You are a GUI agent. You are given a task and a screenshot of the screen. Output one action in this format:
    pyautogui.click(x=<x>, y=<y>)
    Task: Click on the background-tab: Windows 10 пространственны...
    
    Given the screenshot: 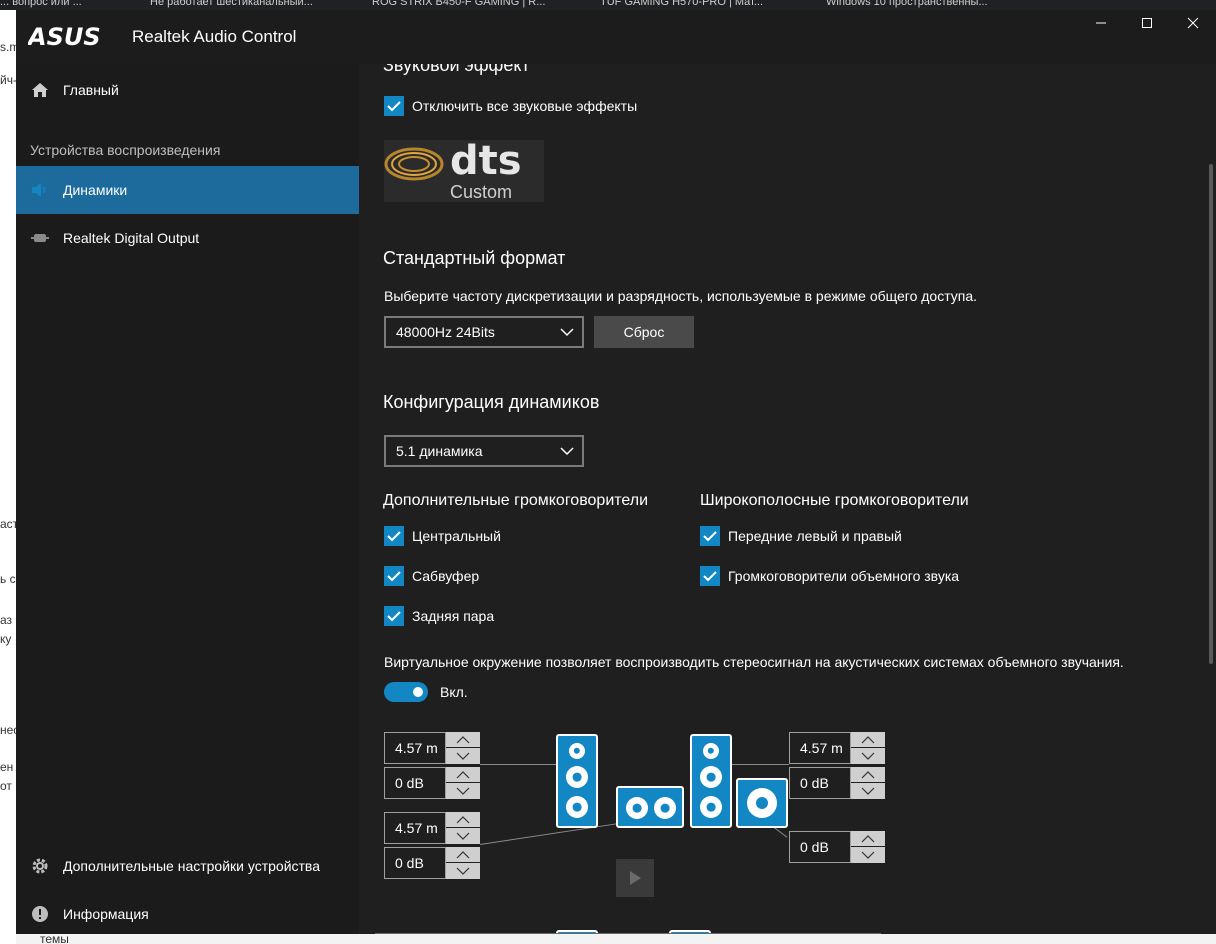 What is the action you would take?
    pyautogui.click(x=907, y=4)
    